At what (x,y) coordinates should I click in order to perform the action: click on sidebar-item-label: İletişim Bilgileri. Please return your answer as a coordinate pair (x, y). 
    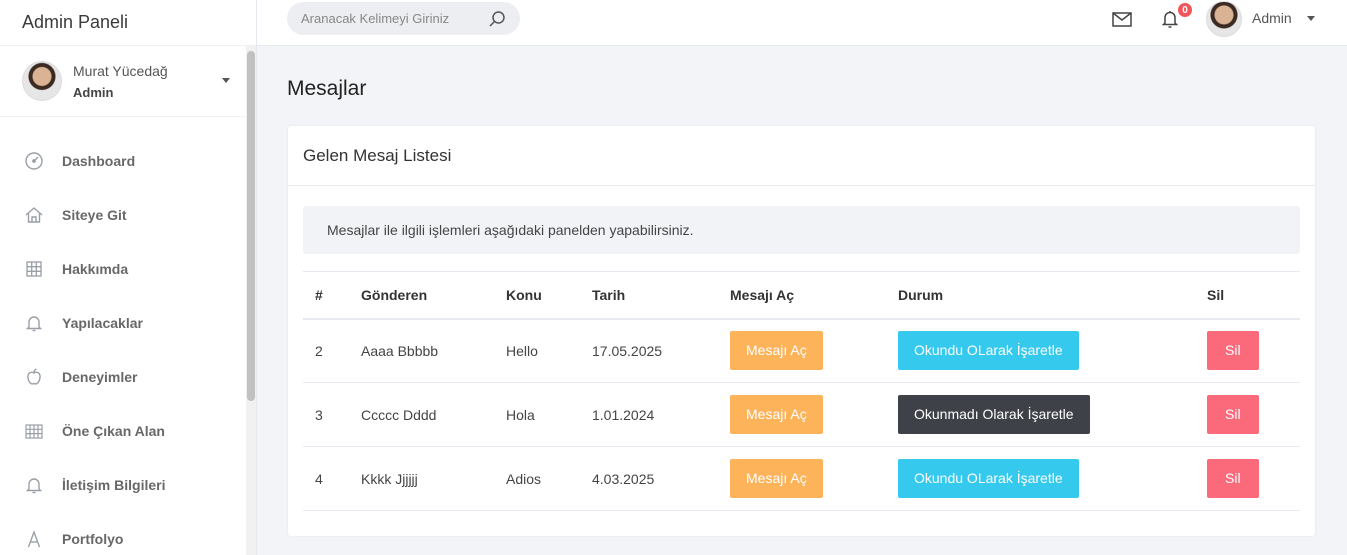
    Looking at the image, I should click on (114, 485).